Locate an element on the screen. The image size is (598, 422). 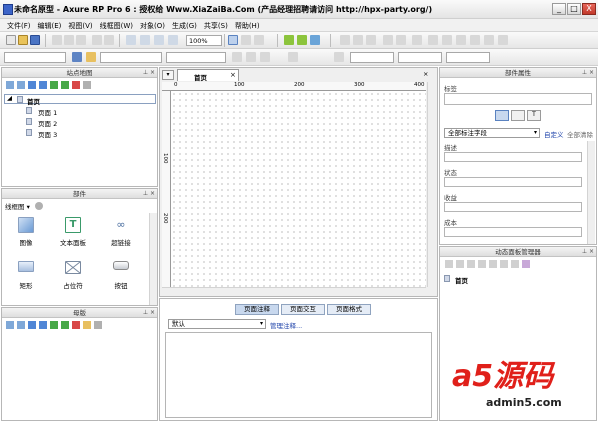
copy-icon is located at coordinates (69, 40).